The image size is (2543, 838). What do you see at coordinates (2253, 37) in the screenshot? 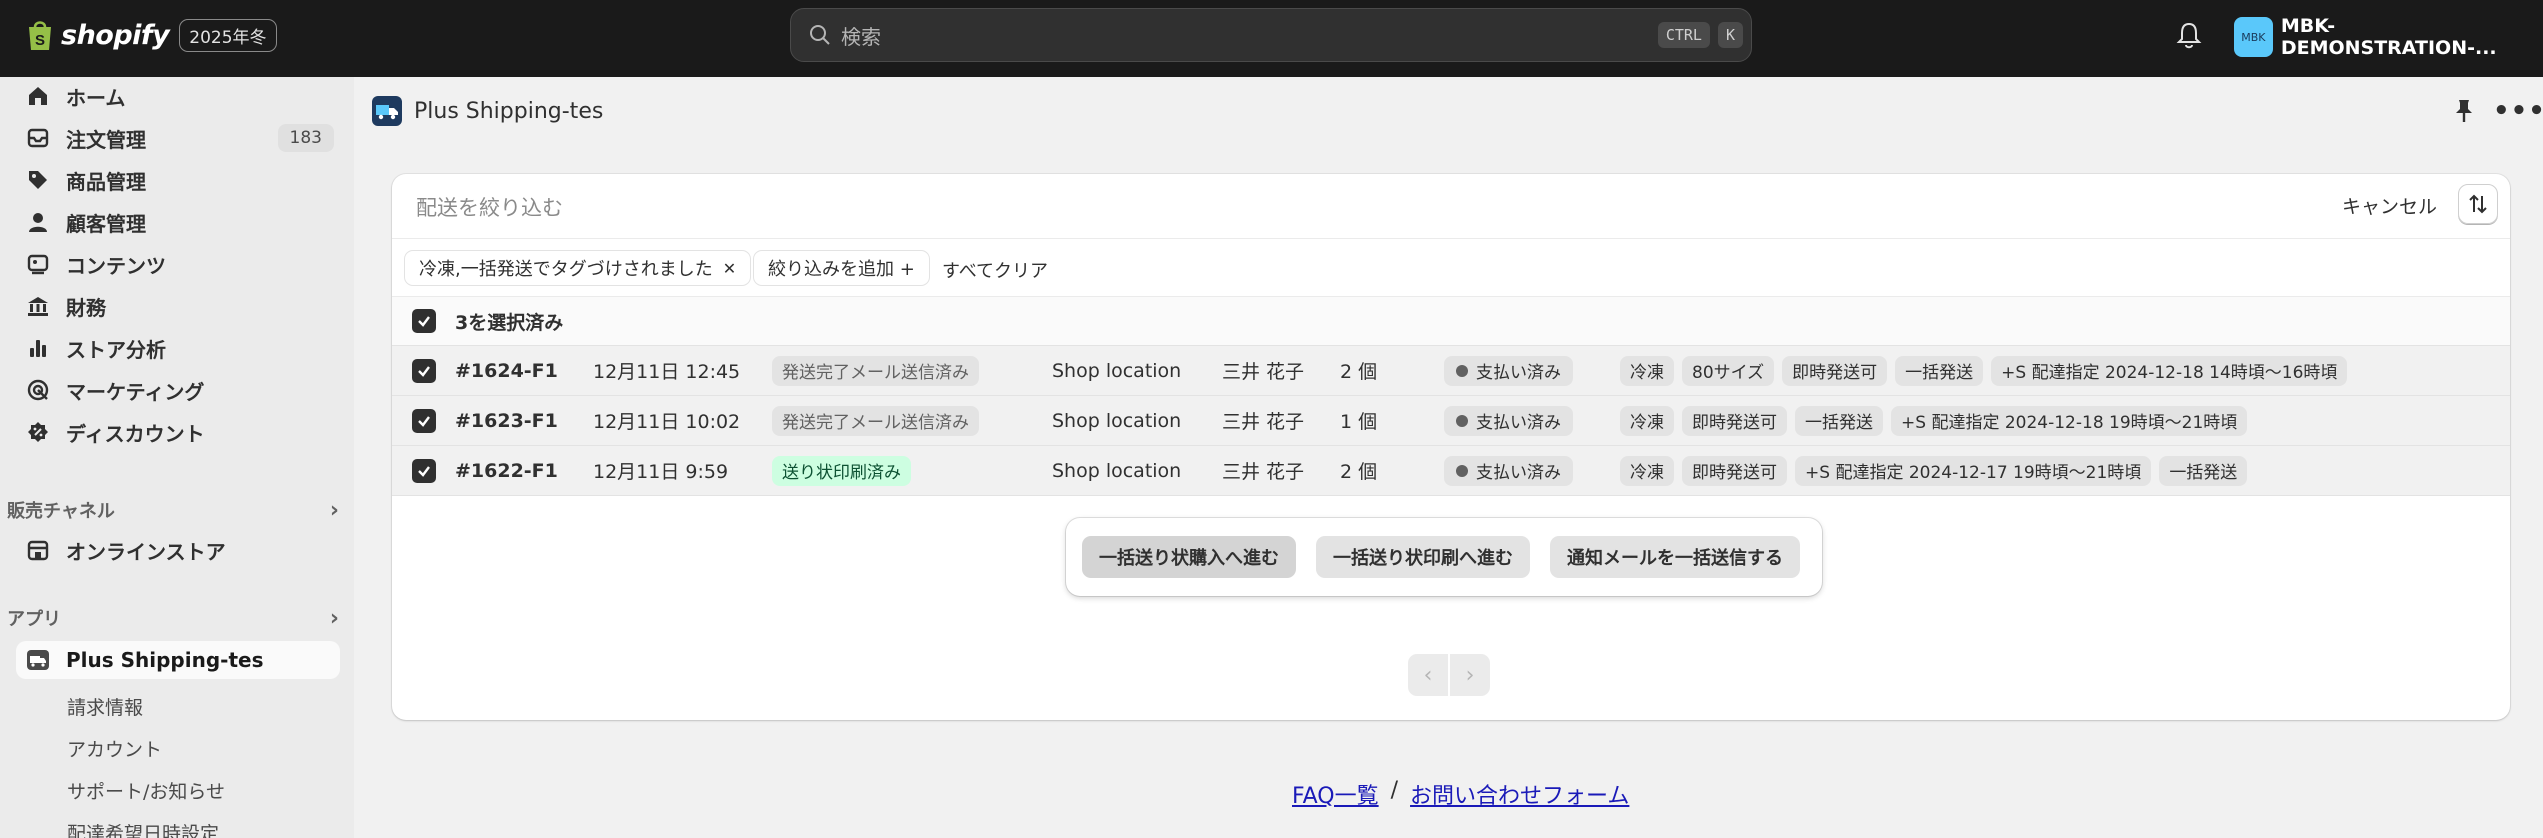
I see `store-avatar: MBK` at bounding box center [2253, 37].